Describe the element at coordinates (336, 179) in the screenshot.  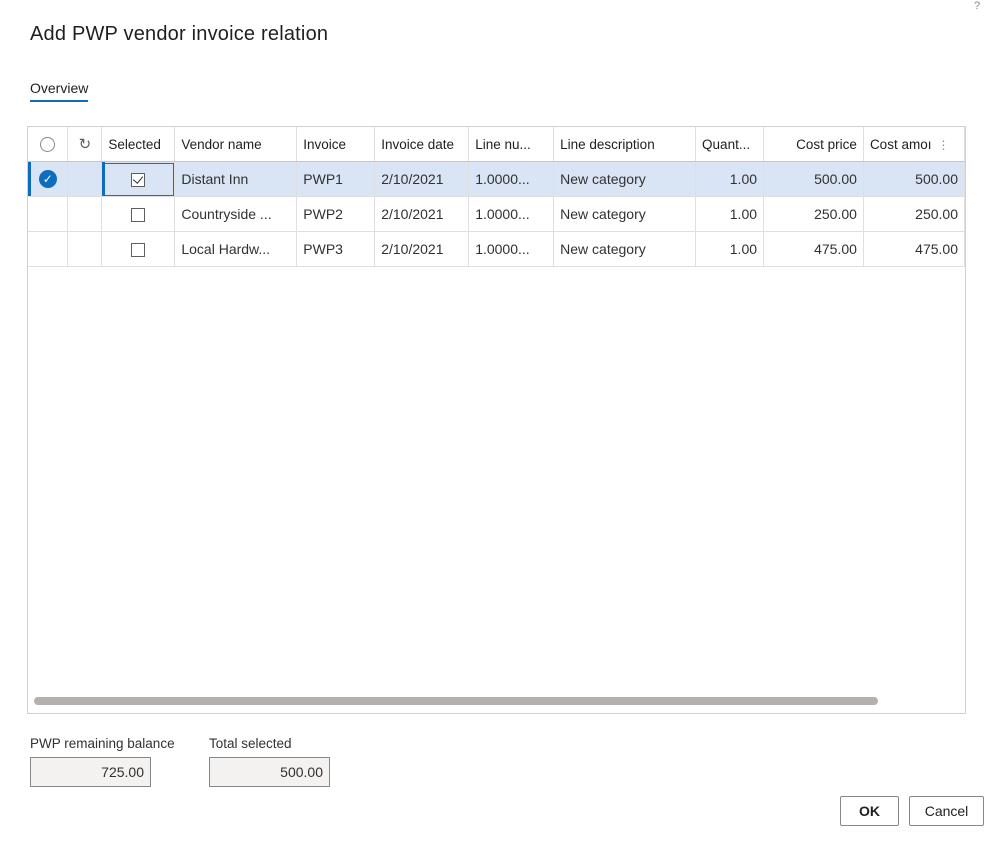
I see `cell-invoice: PWP1` at that location.